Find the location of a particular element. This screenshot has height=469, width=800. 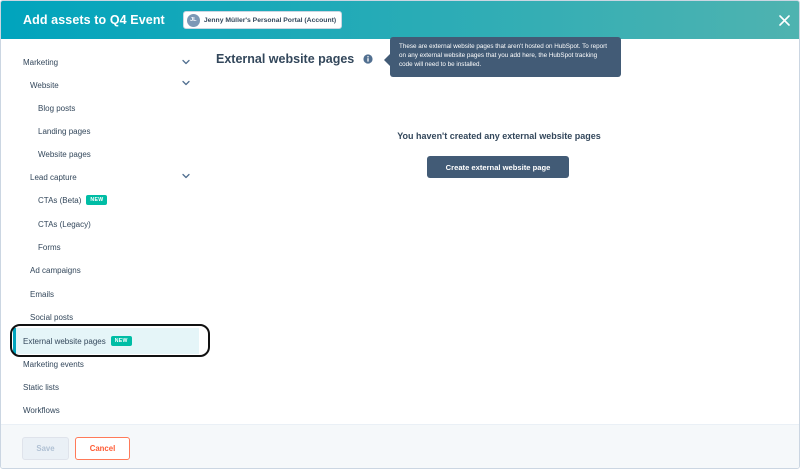

sidebar-item-forms: Forms is located at coordinates (49, 247).